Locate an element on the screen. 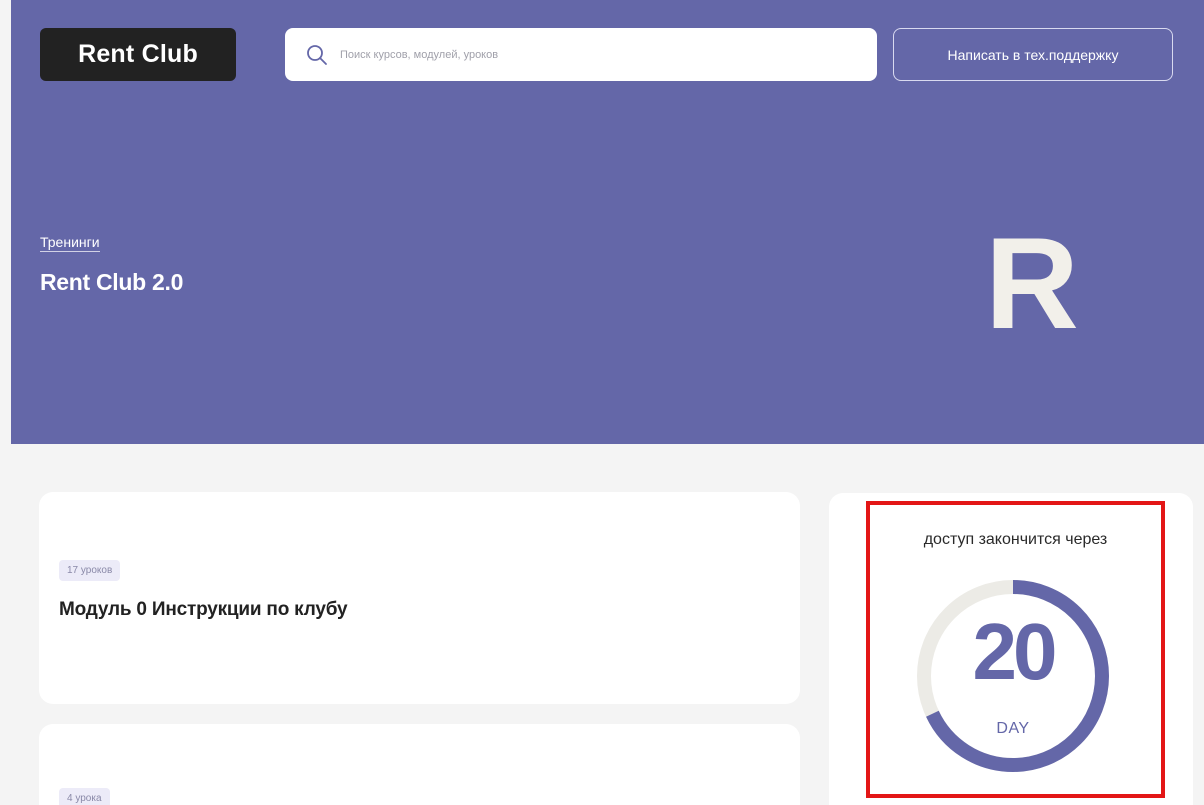 The image size is (1204, 805). page-title: Rent Club 2.0 is located at coordinates (112, 282).